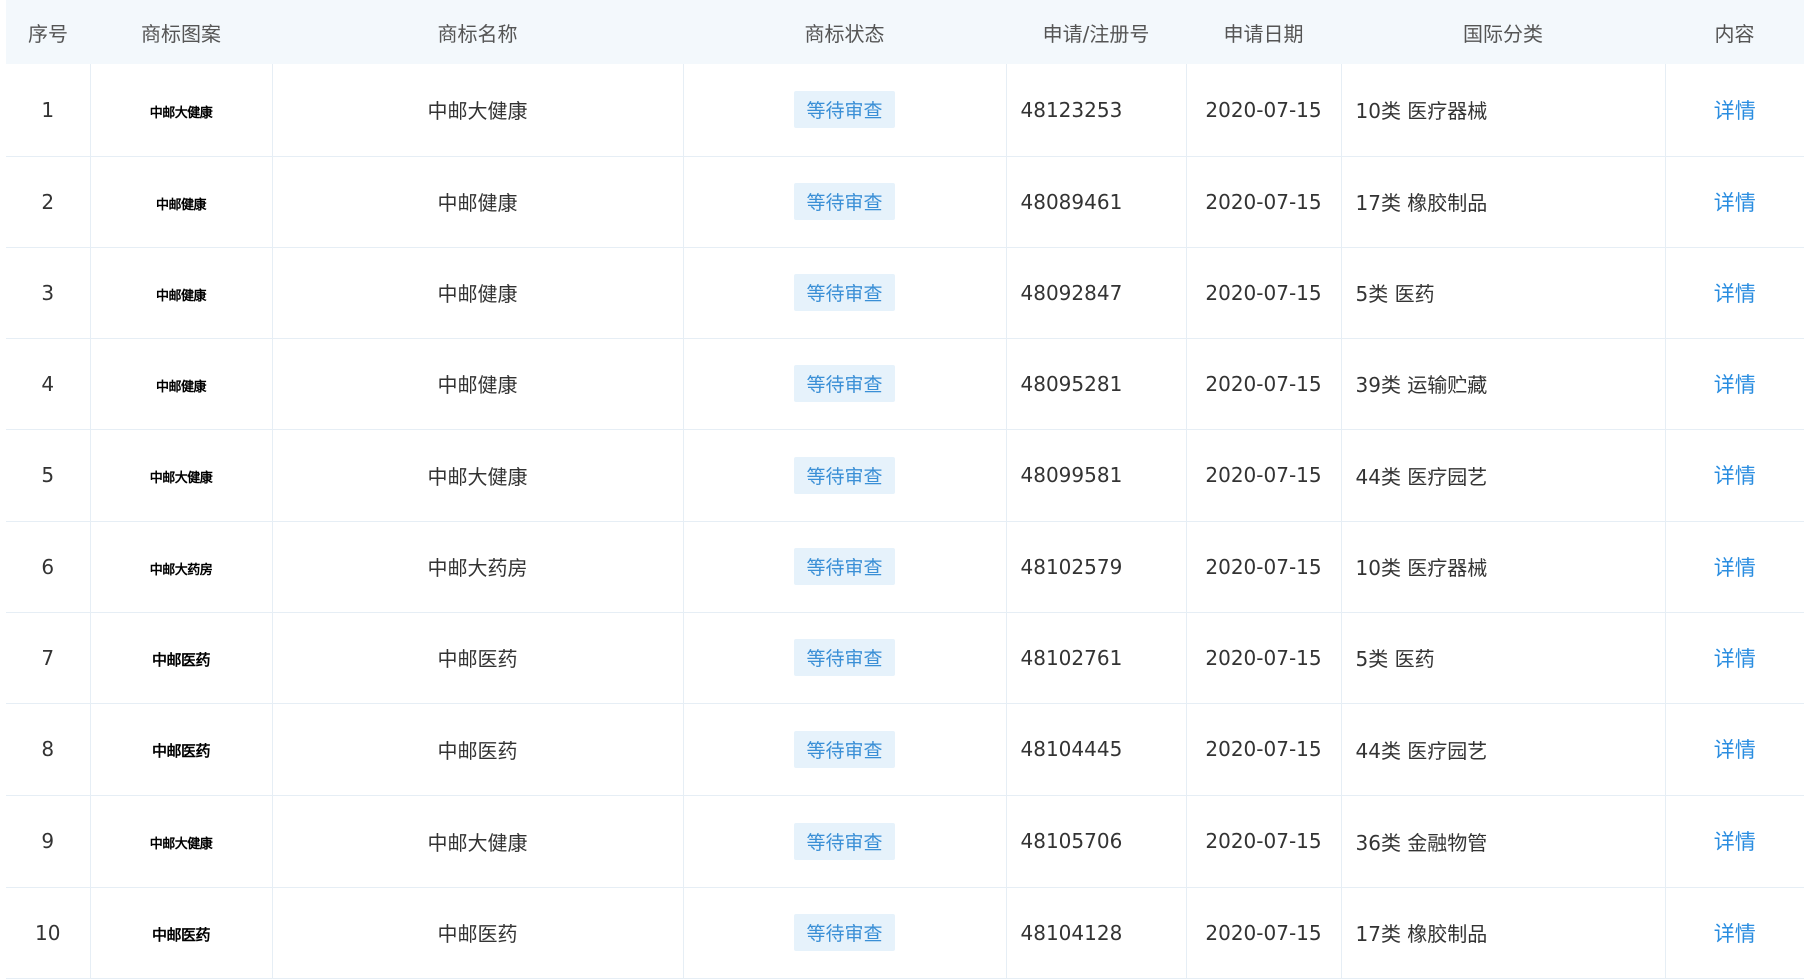  I want to click on registration-number: 48095281, so click(1096, 384).